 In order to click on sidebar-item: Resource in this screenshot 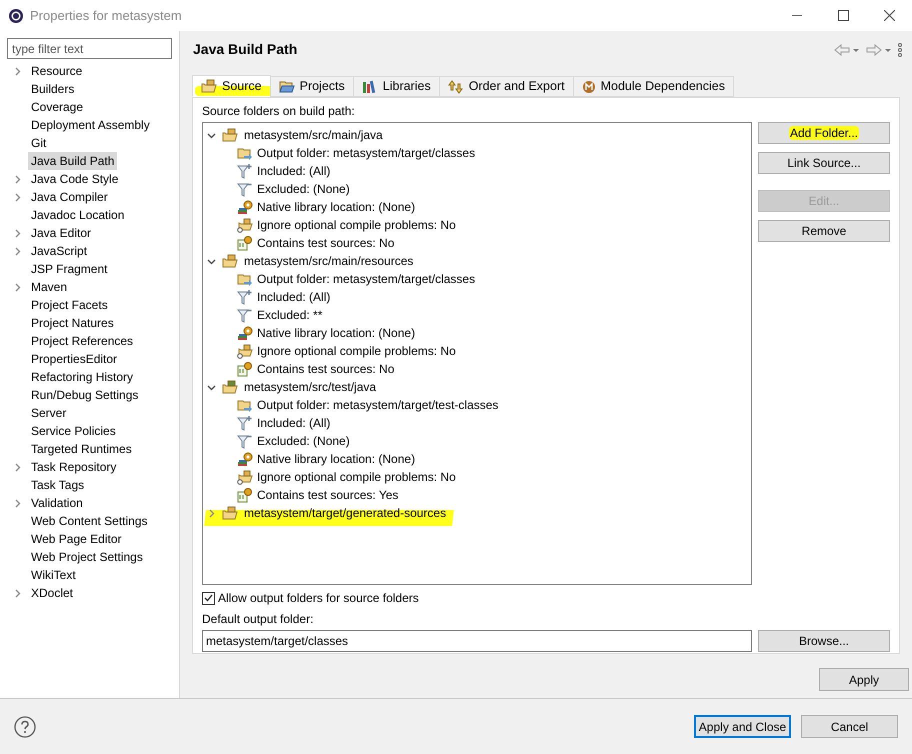, I will do `click(57, 71)`.